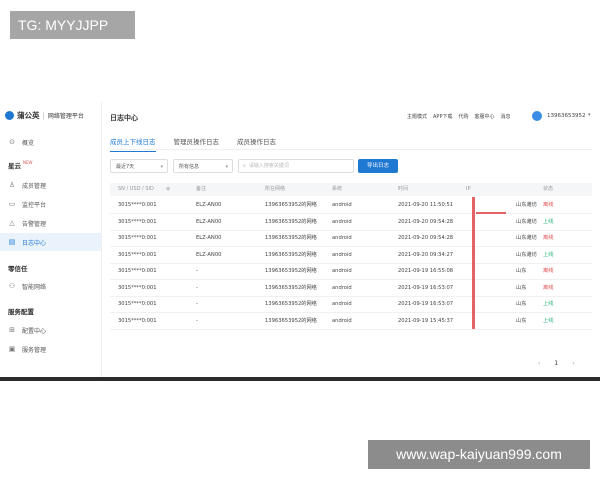  Describe the element at coordinates (442, 116) in the screenshot. I see `menu-app-download: APP下载` at that location.